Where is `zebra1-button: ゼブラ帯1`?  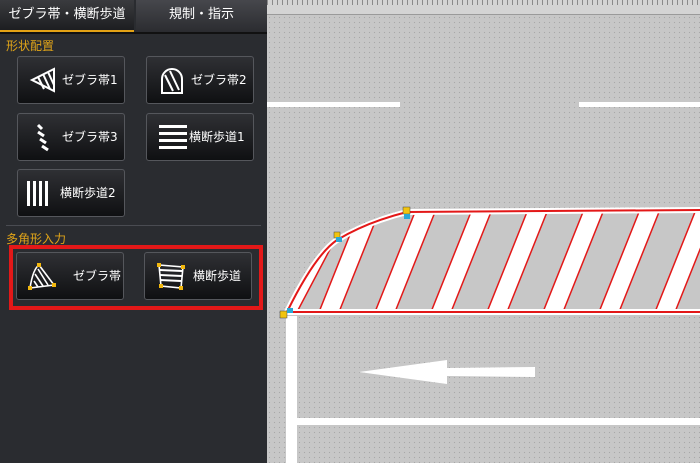
zebra1-button: ゼブラ帯1 is located at coordinates (71, 80).